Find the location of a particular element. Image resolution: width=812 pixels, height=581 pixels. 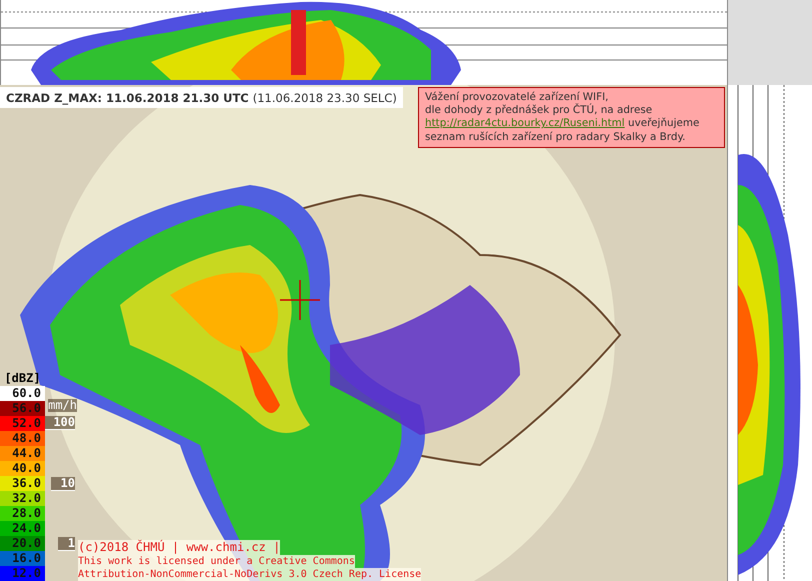

legend-level: 20.0 is located at coordinates (22, 543).